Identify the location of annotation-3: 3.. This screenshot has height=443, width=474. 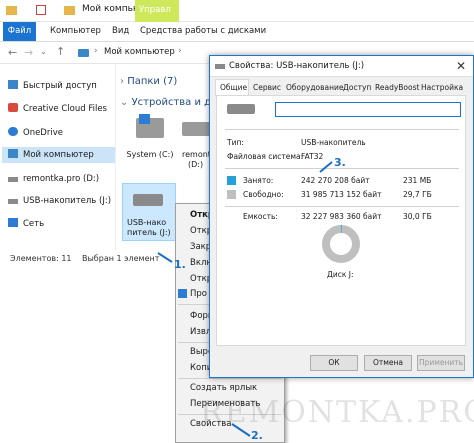
(340, 162).